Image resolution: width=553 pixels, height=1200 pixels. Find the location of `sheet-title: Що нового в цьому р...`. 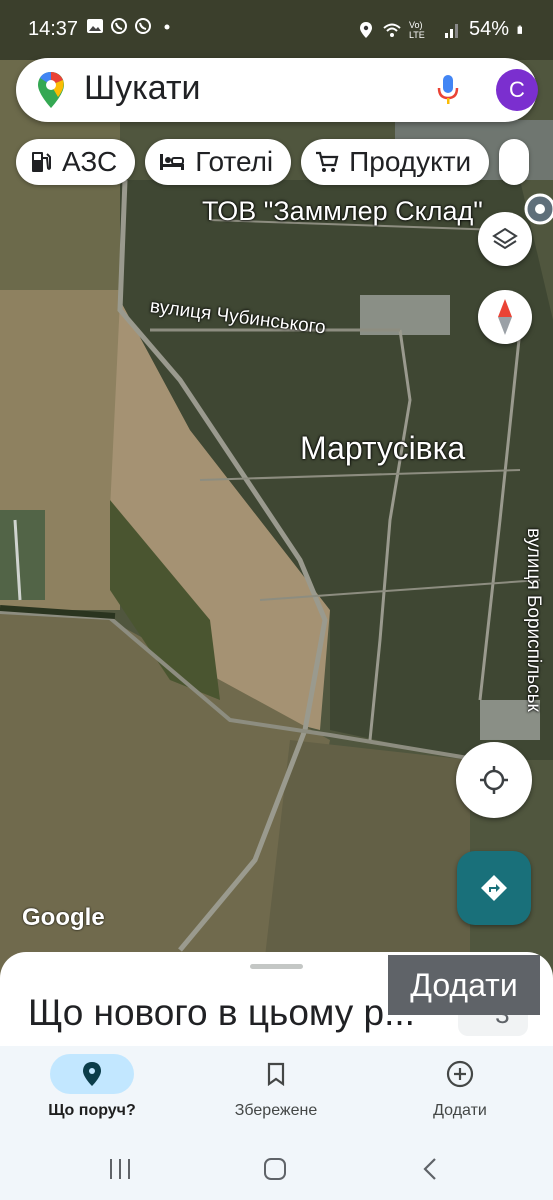

sheet-title: Що нового в цьому р... is located at coordinates (221, 1012).